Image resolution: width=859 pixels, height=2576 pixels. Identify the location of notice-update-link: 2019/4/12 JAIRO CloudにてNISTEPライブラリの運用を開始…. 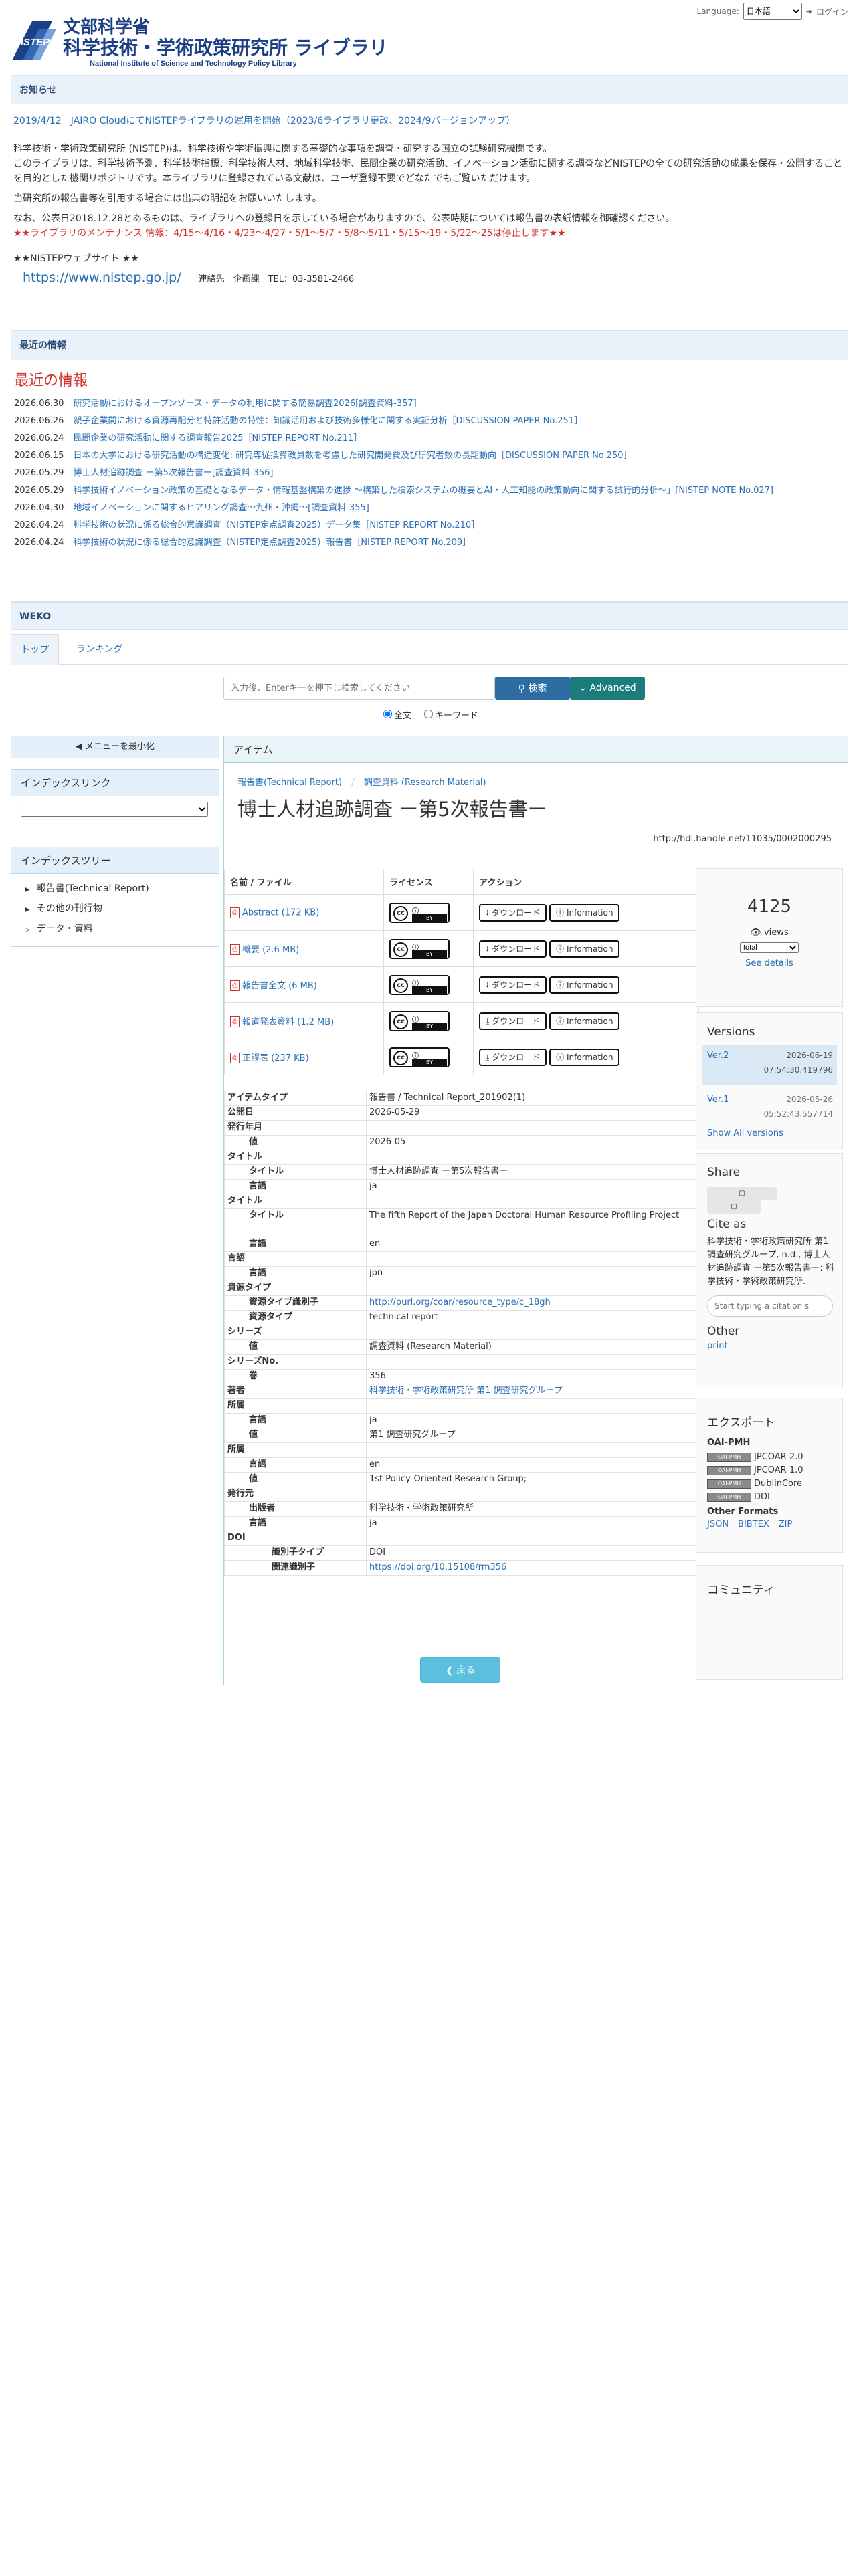
(429, 121).